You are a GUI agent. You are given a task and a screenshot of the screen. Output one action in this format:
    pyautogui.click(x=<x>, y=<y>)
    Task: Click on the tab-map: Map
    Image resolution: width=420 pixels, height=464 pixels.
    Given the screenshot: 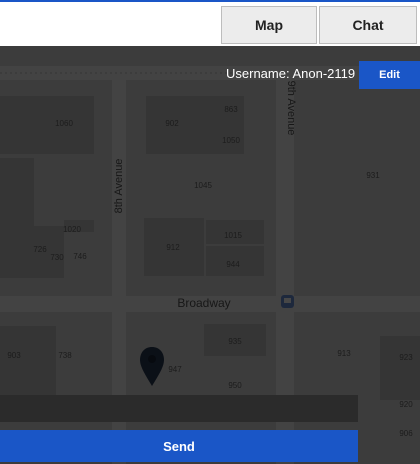 What is the action you would take?
    pyautogui.click(x=269, y=25)
    